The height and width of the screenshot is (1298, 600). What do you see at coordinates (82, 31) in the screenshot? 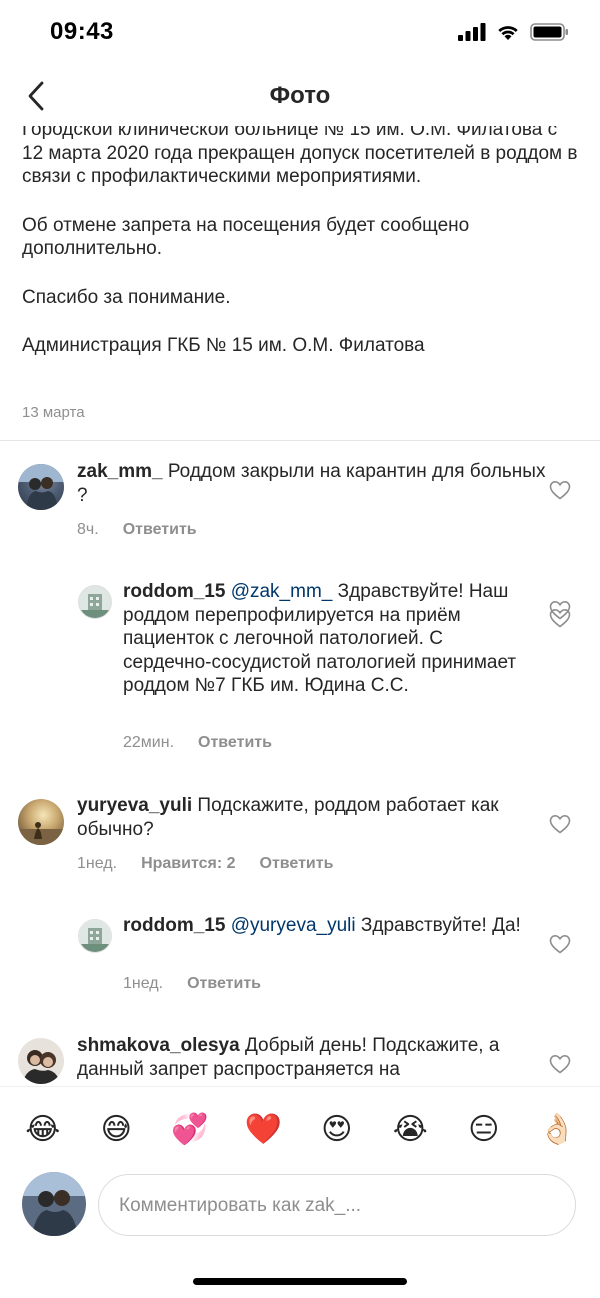
I see `status-time: 09:43` at bounding box center [82, 31].